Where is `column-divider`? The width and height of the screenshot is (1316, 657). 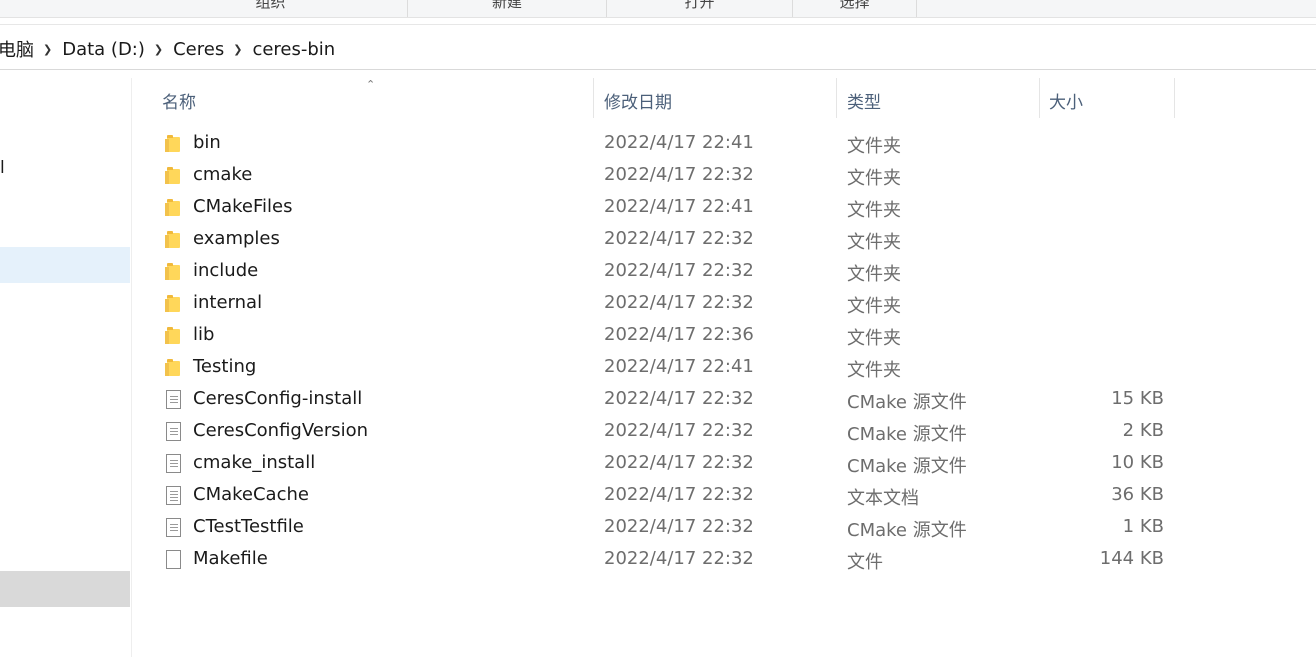 column-divider is located at coordinates (1174, 98).